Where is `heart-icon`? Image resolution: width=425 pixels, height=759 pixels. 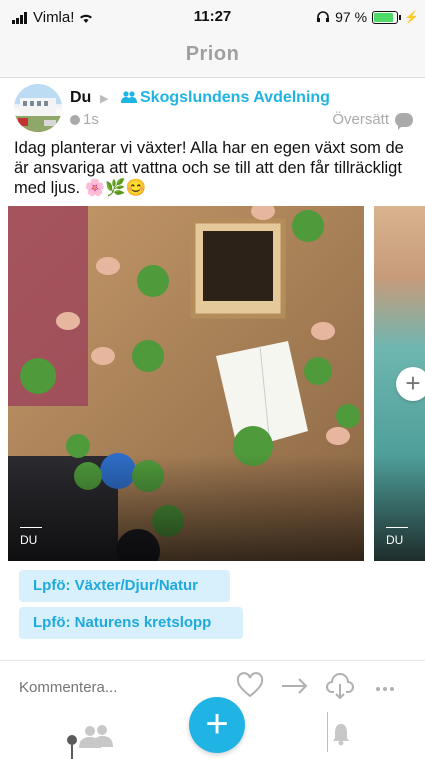
heart-icon is located at coordinates (250, 686).